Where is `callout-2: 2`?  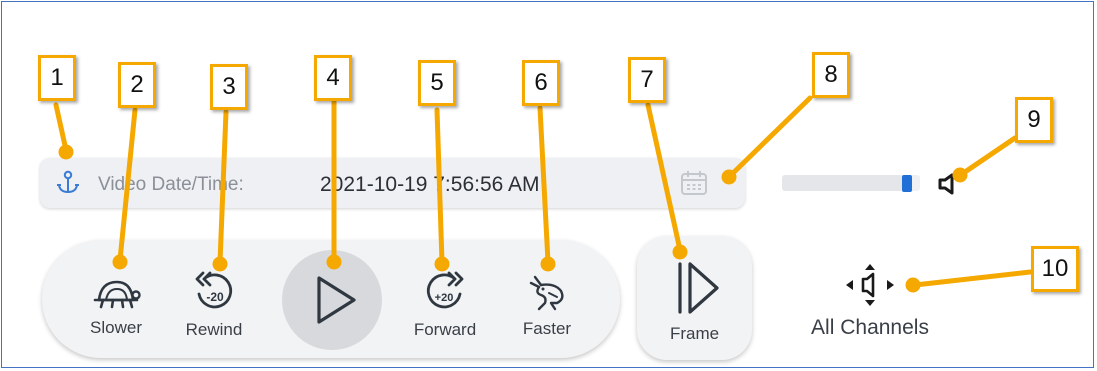 callout-2: 2 is located at coordinates (137, 85).